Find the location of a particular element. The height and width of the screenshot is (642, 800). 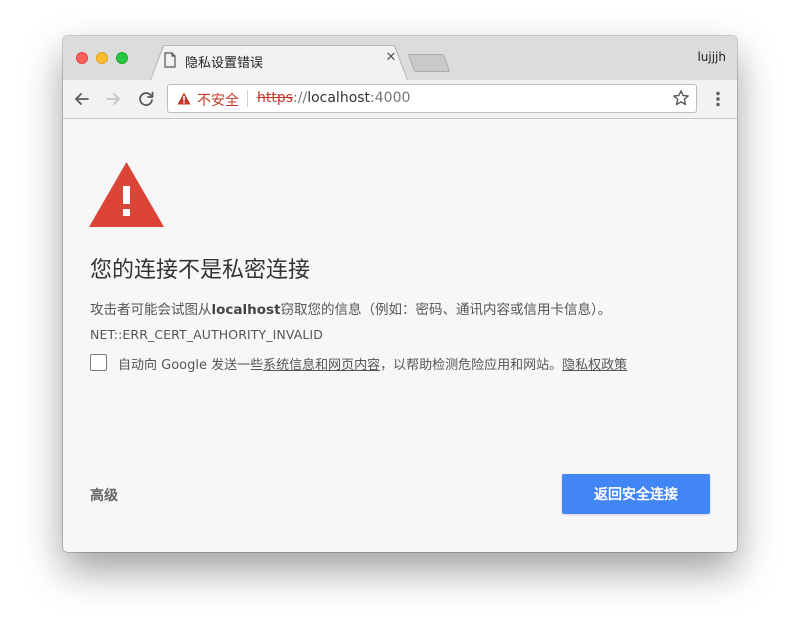

system-info-link: 系统信息和网页内容 is located at coordinates (321, 365).